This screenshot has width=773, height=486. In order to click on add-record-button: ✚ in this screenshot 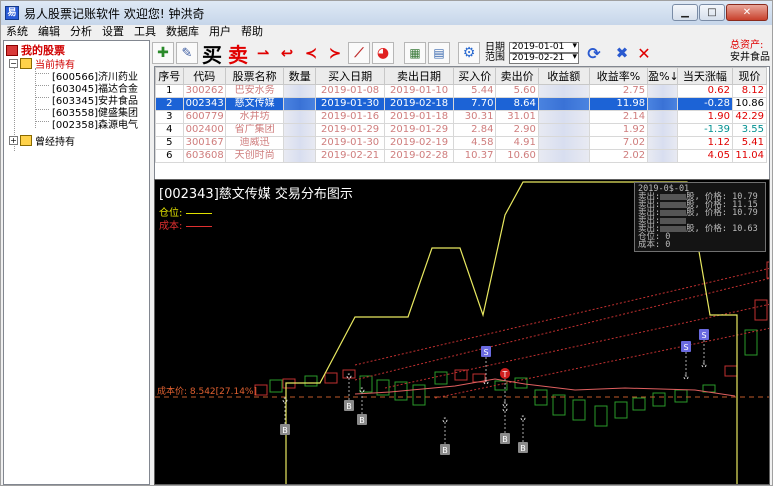, I will do `click(163, 53)`.